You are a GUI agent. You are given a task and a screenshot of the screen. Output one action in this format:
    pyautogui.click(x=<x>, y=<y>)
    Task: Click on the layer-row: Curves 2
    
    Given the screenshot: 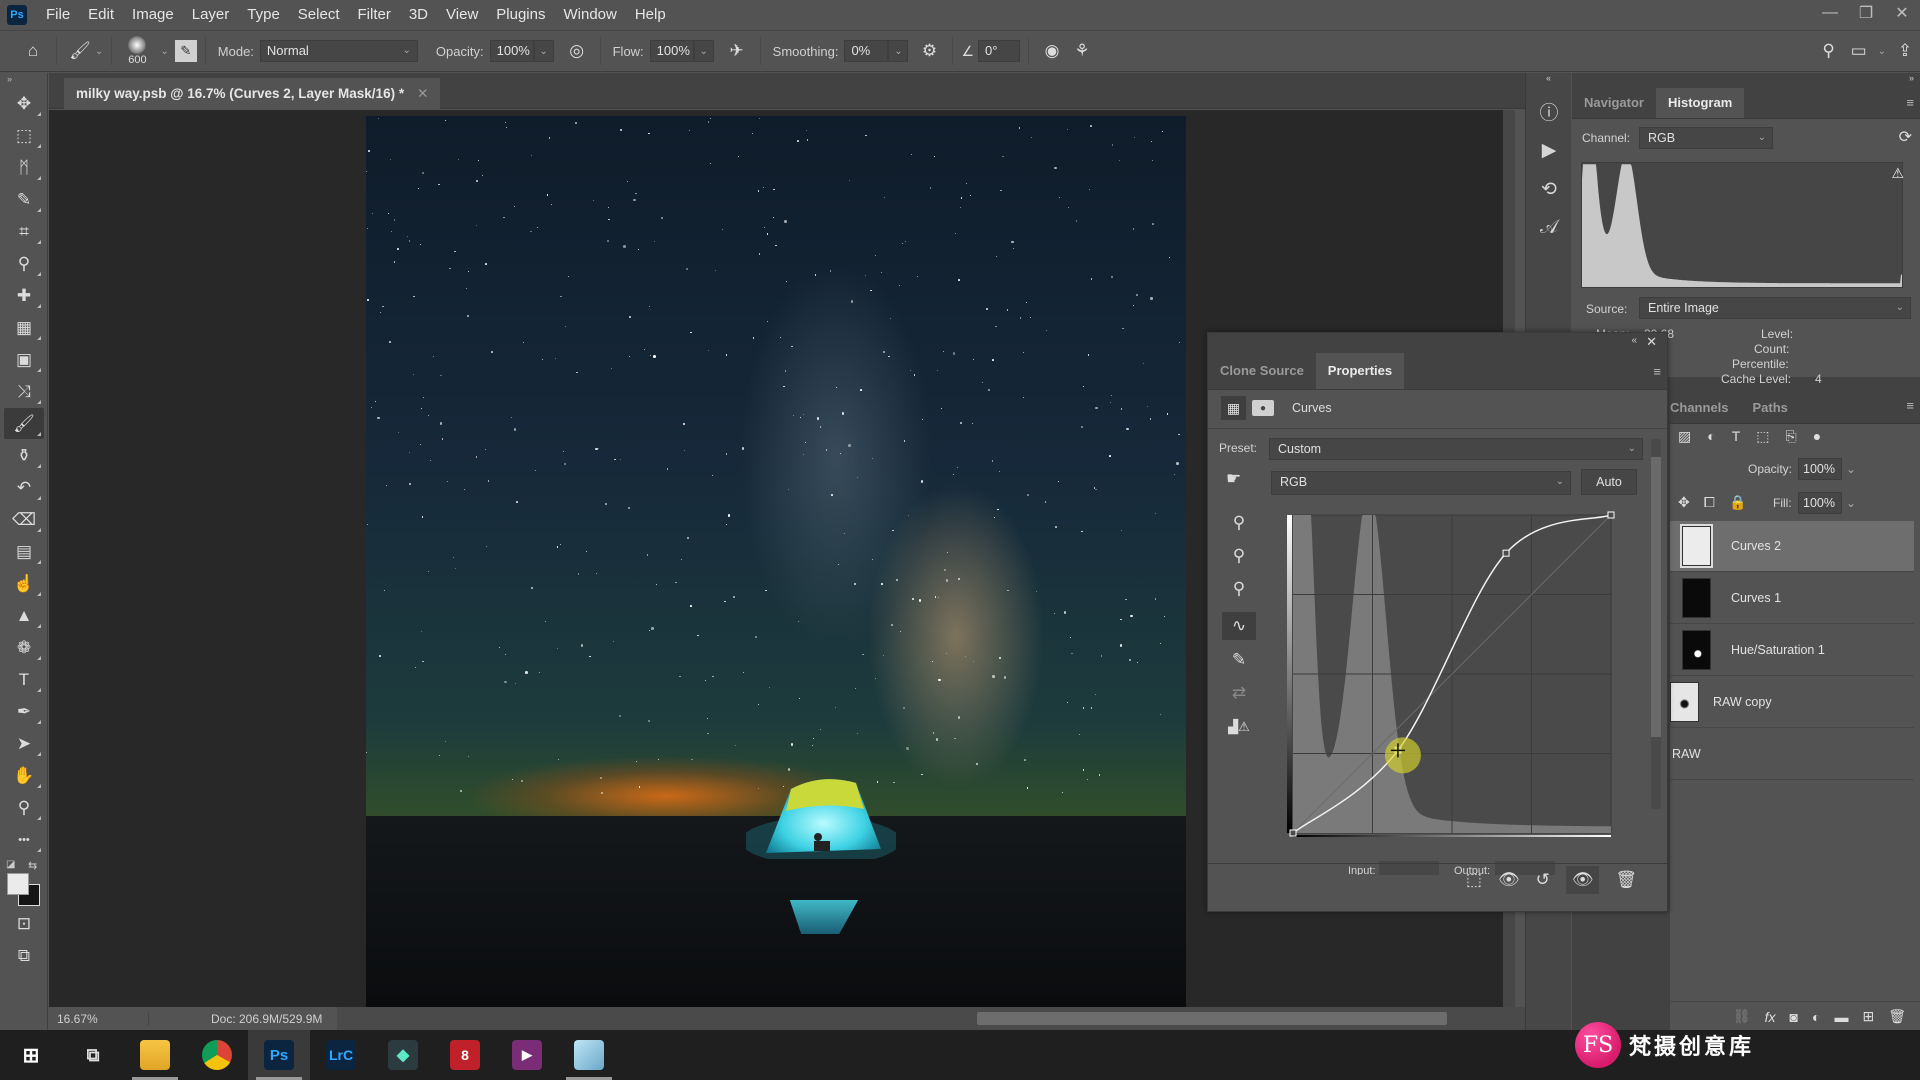 What is the action you would take?
    pyautogui.click(x=1792, y=546)
    